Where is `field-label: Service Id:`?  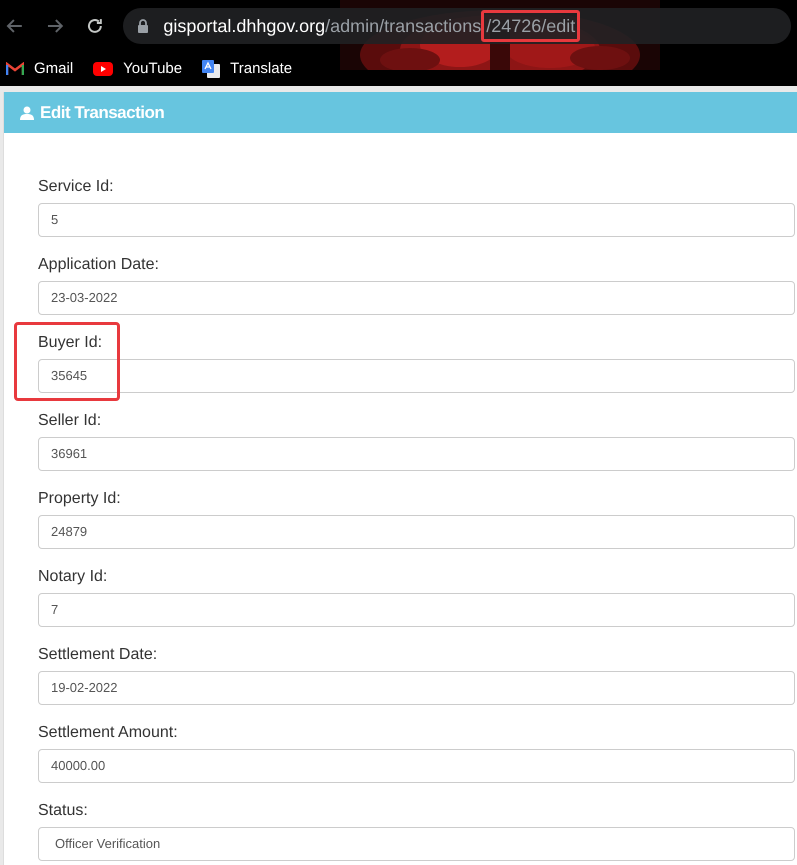
field-label: Service Id: is located at coordinates (76, 187).